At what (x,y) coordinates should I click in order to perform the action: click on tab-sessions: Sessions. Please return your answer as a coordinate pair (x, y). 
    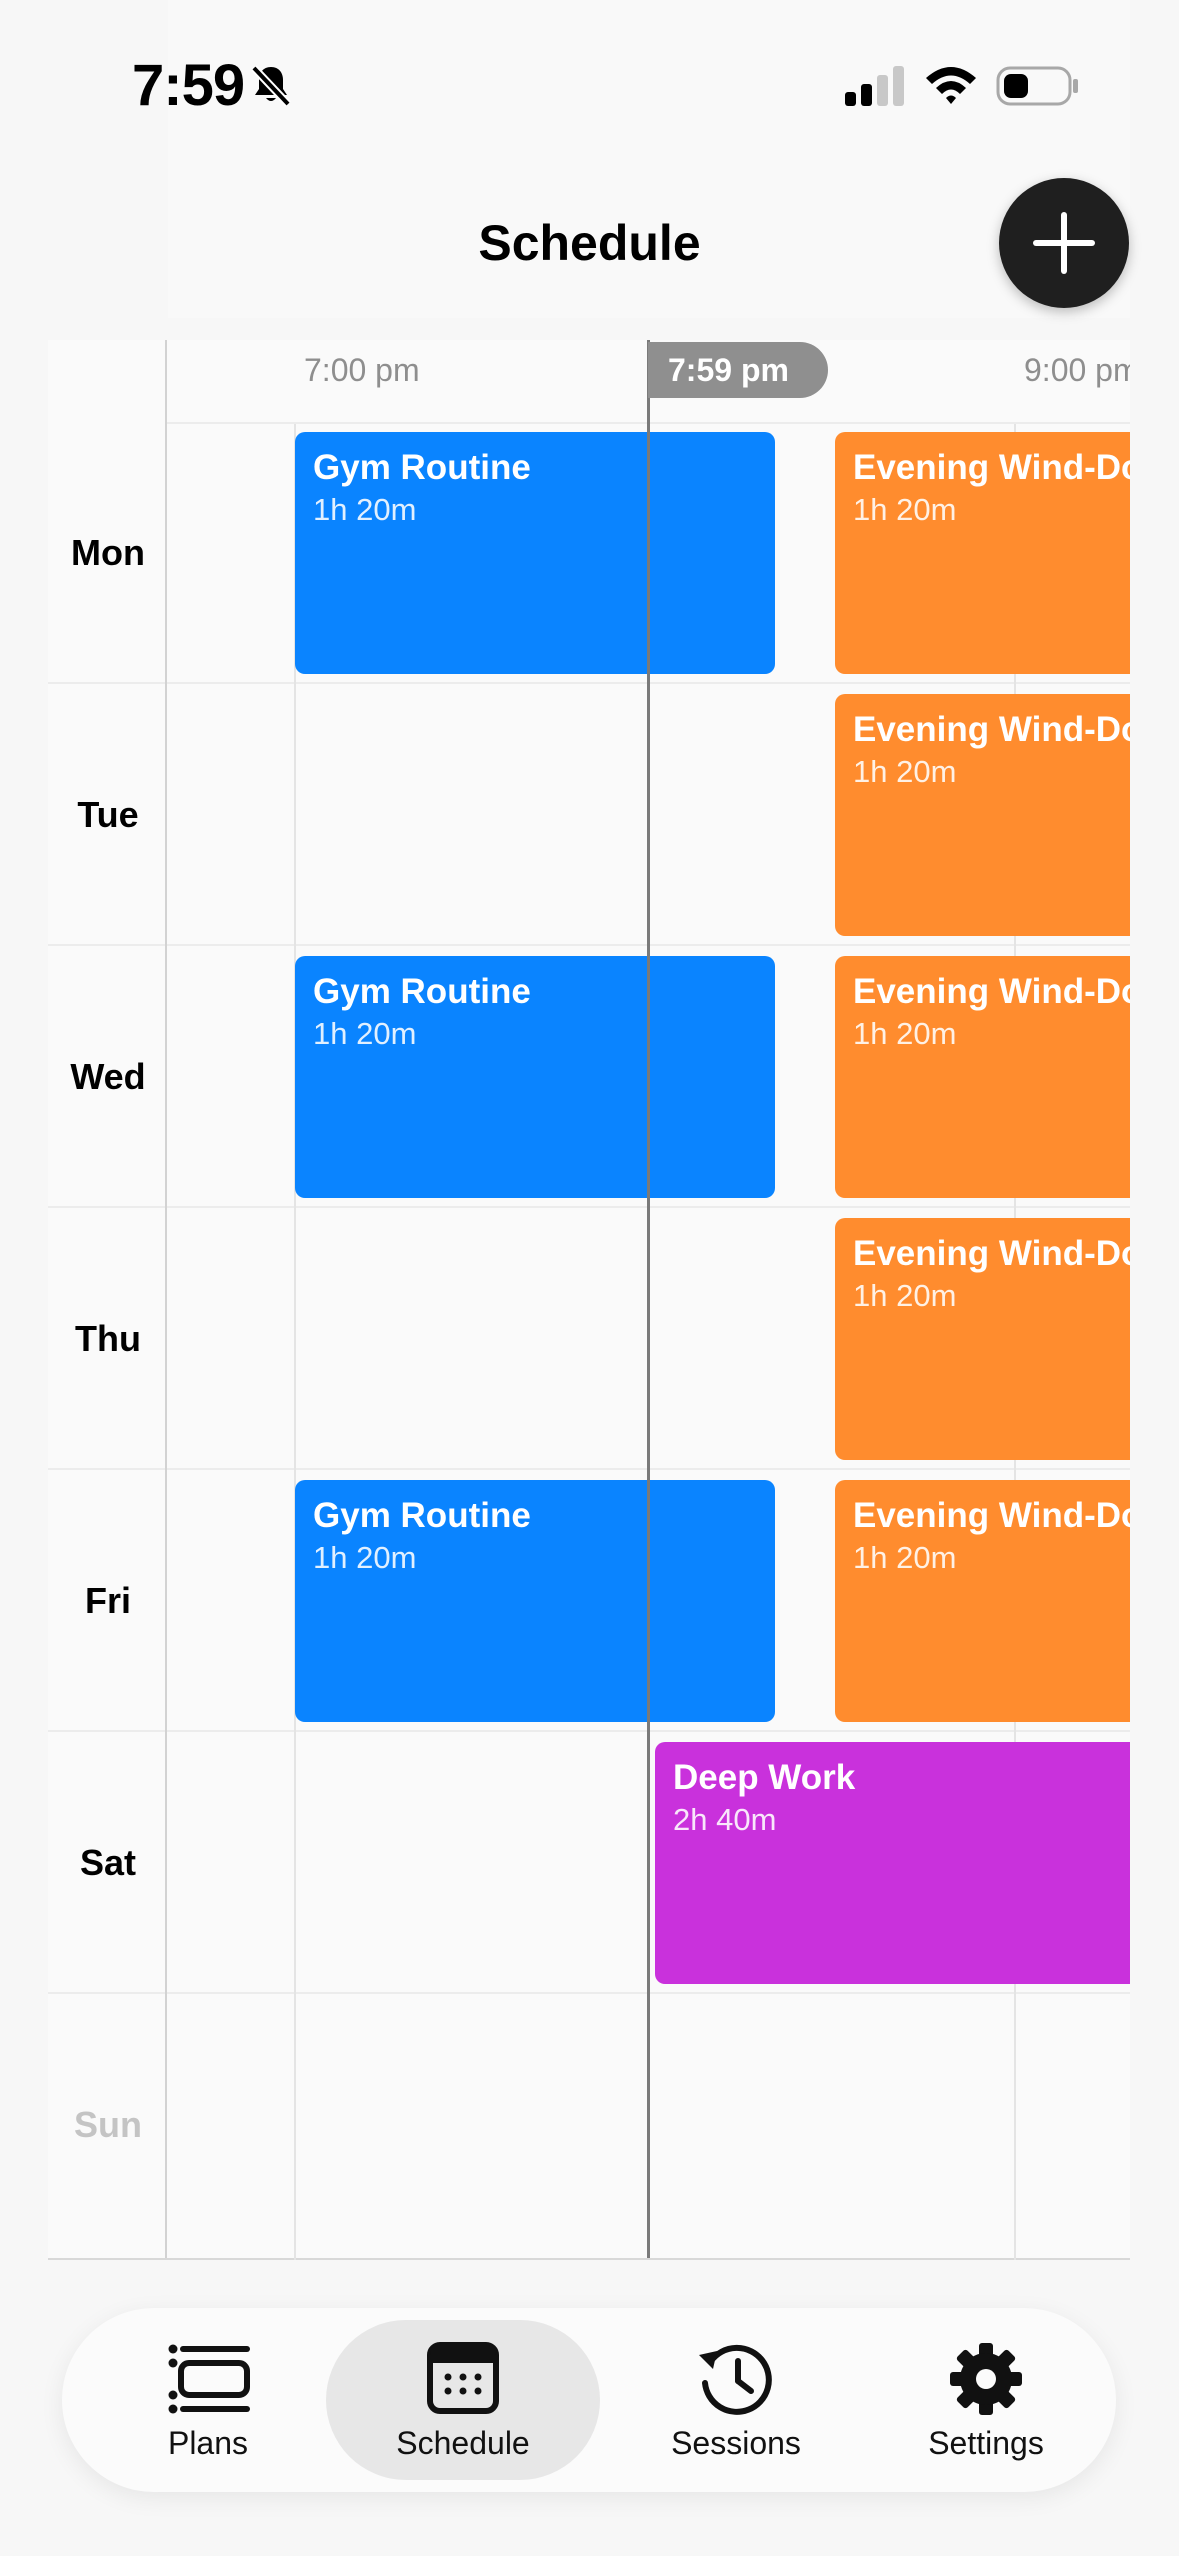
    Looking at the image, I should click on (736, 2400).